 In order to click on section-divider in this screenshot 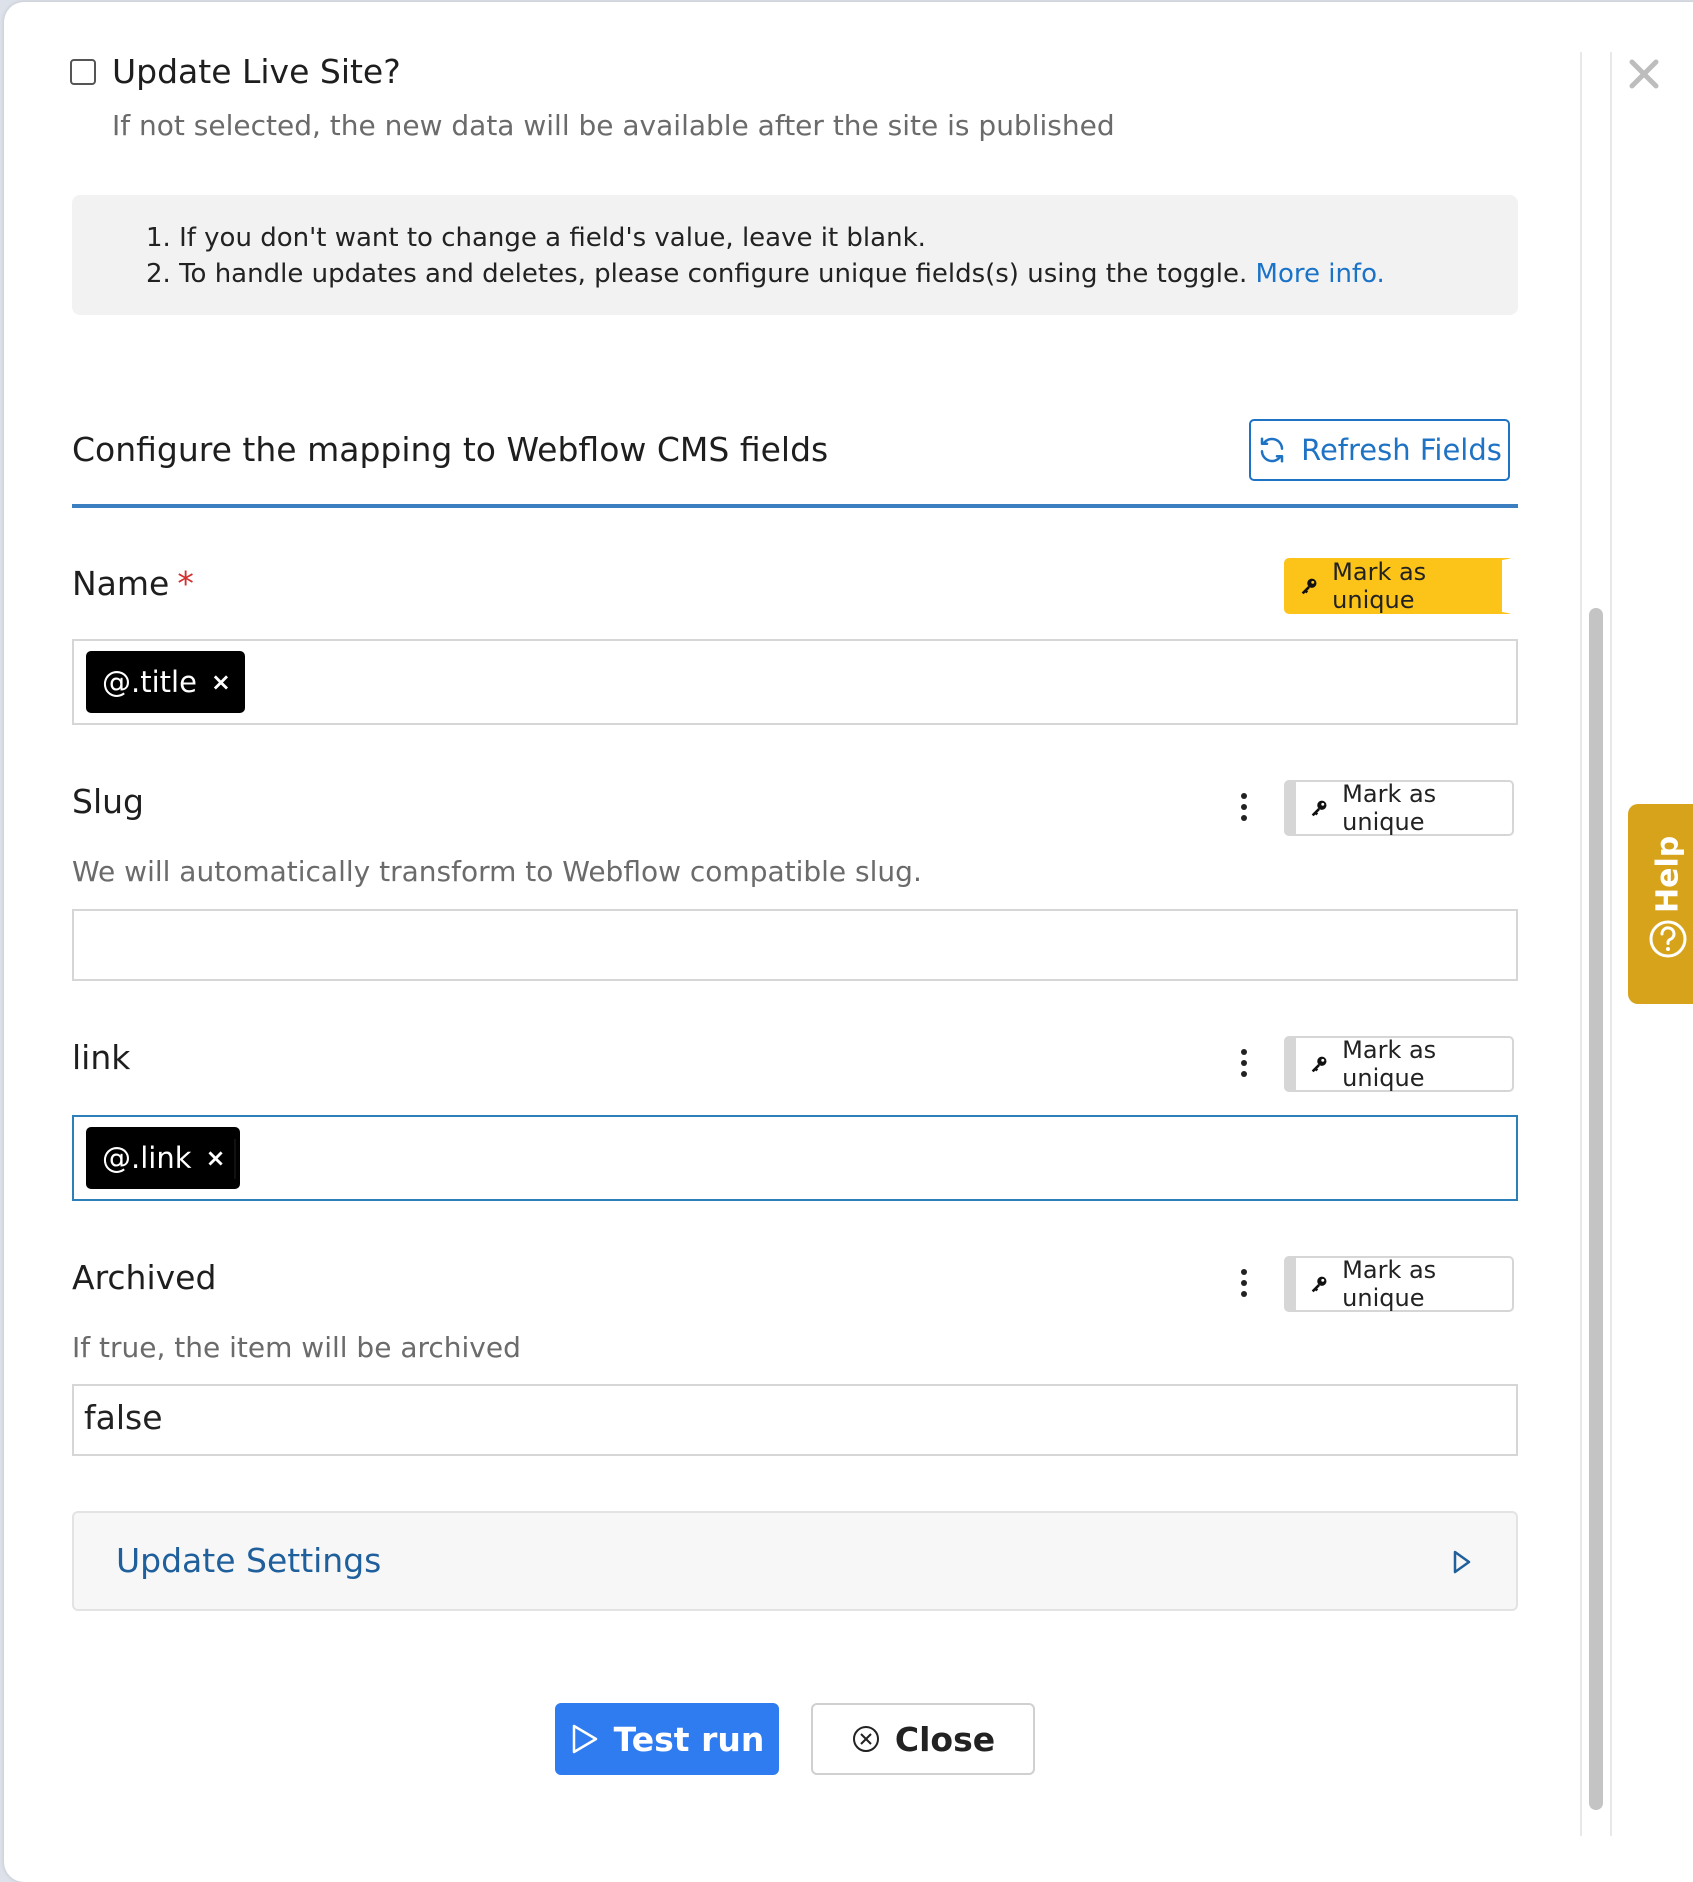, I will do `click(795, 506)`.